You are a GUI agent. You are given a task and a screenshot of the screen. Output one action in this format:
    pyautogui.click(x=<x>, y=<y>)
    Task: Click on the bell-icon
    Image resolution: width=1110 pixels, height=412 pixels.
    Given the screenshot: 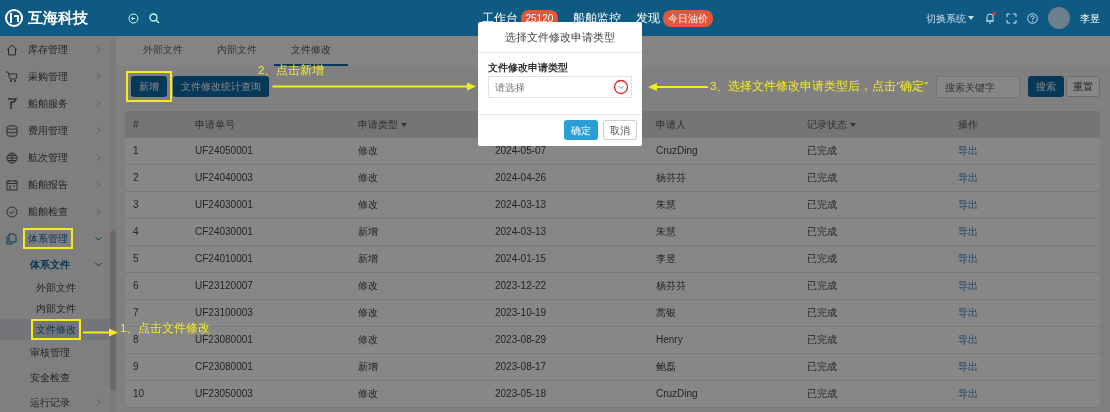 What is the action you would take?
    pyautogui.click(x=990, y=18)
    